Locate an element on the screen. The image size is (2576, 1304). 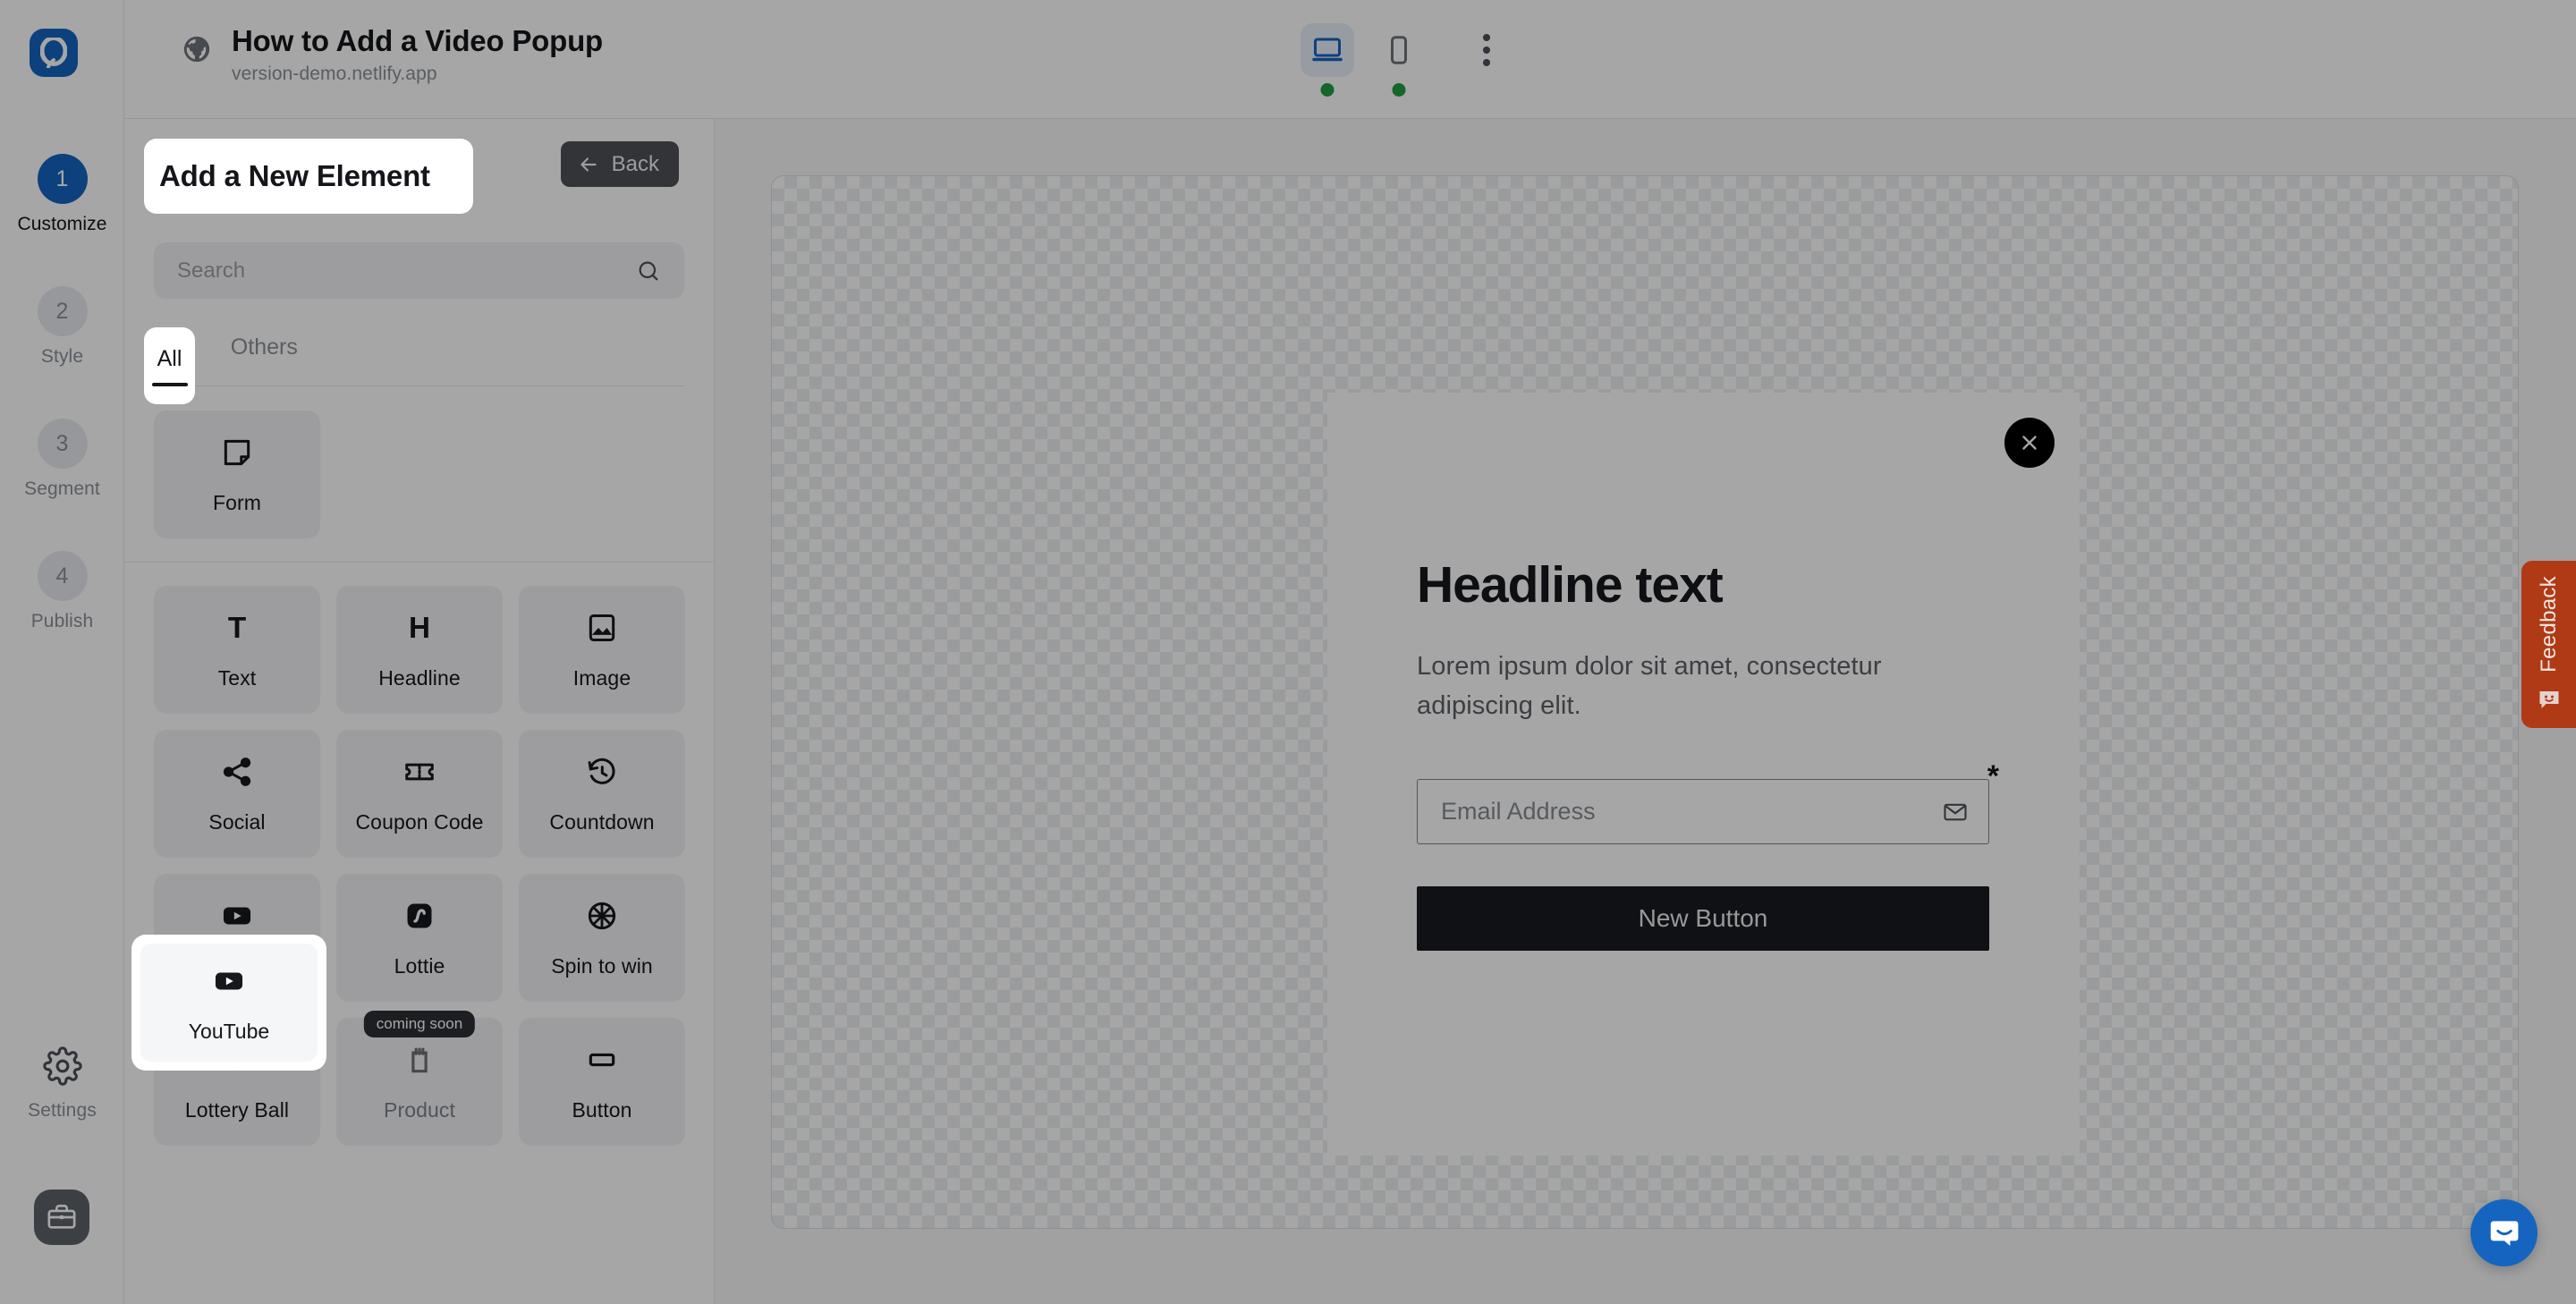
device-mobile-status-dot is located at coordinates (1399, 90).